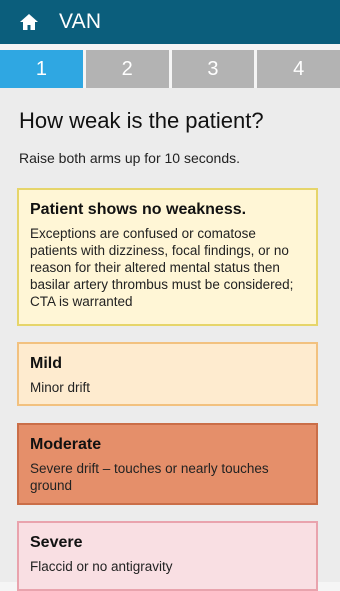  What do you see at coordinates (298, 69) in the screenshot?
I see `step-tab-4: 4` at bounding box center [298, 69].